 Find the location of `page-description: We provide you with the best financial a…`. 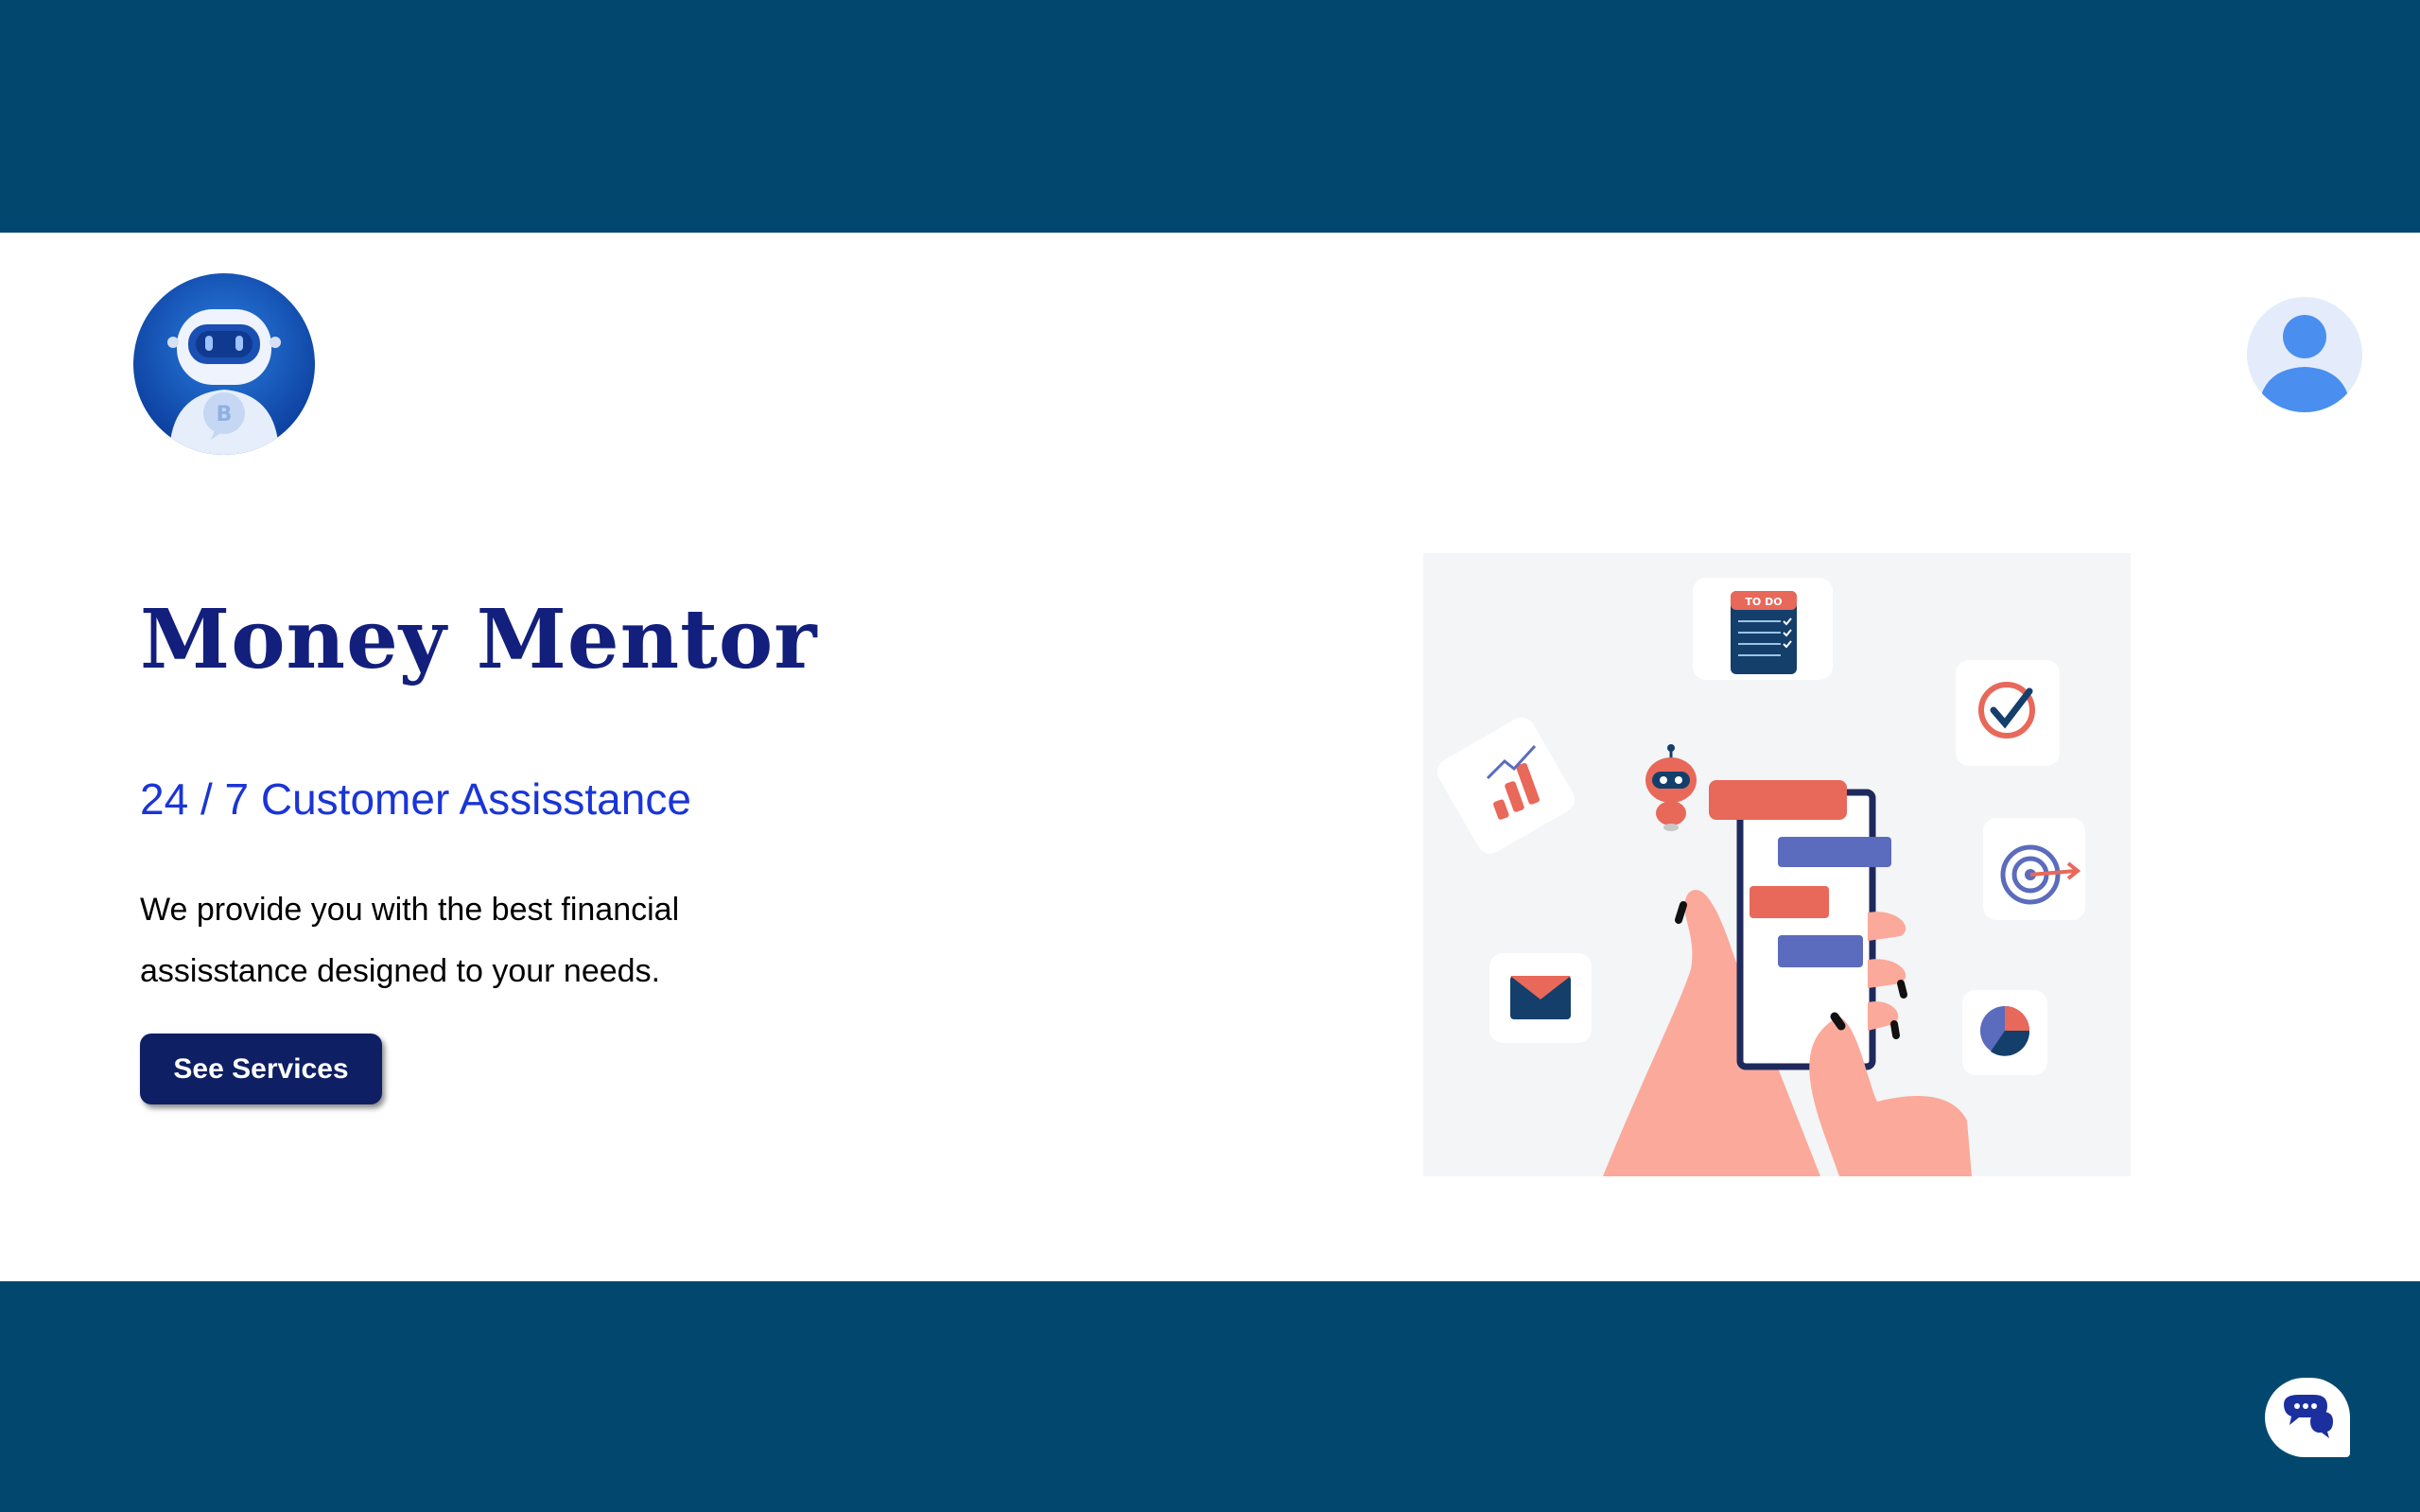

page-description: We provide you with the best financial a… is located at coordinates (410, 940).